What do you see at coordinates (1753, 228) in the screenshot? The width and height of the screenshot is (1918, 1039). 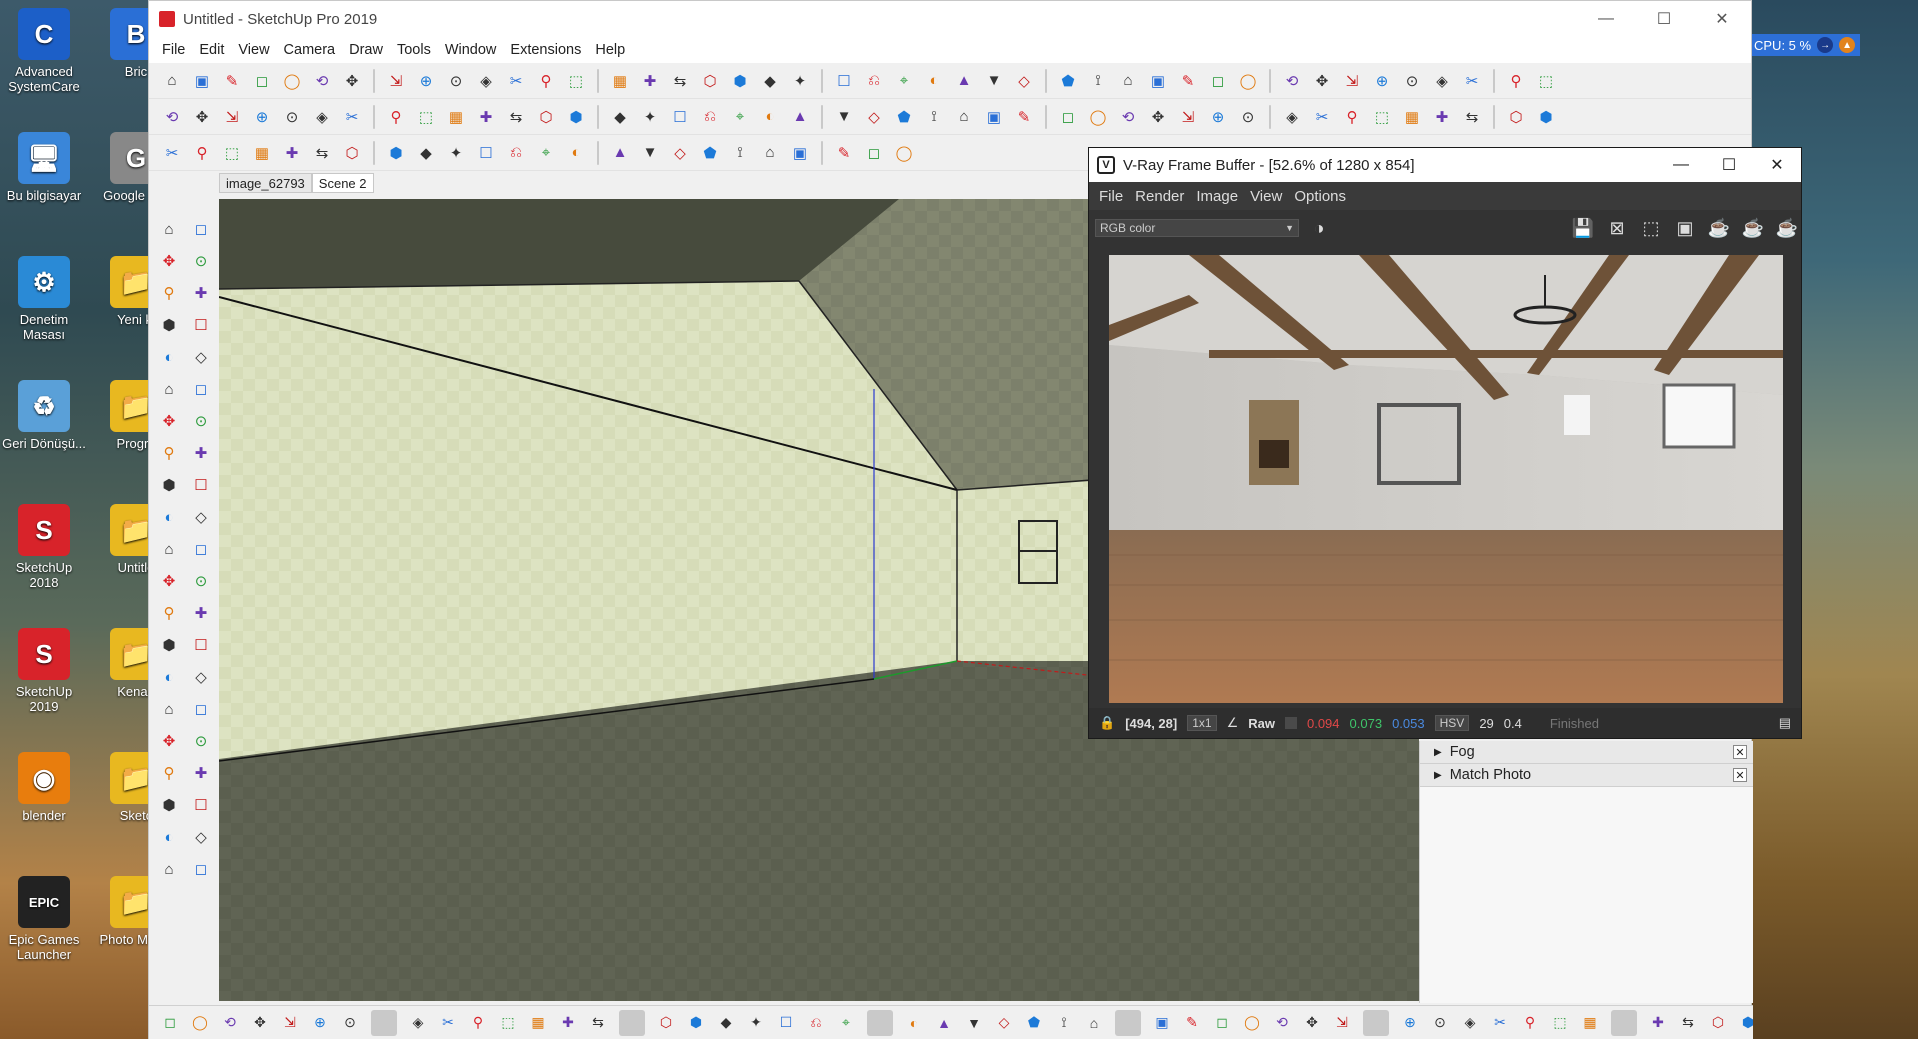 I see `stop-teapot-icon: ☕` at bounding box center [1753, 228].